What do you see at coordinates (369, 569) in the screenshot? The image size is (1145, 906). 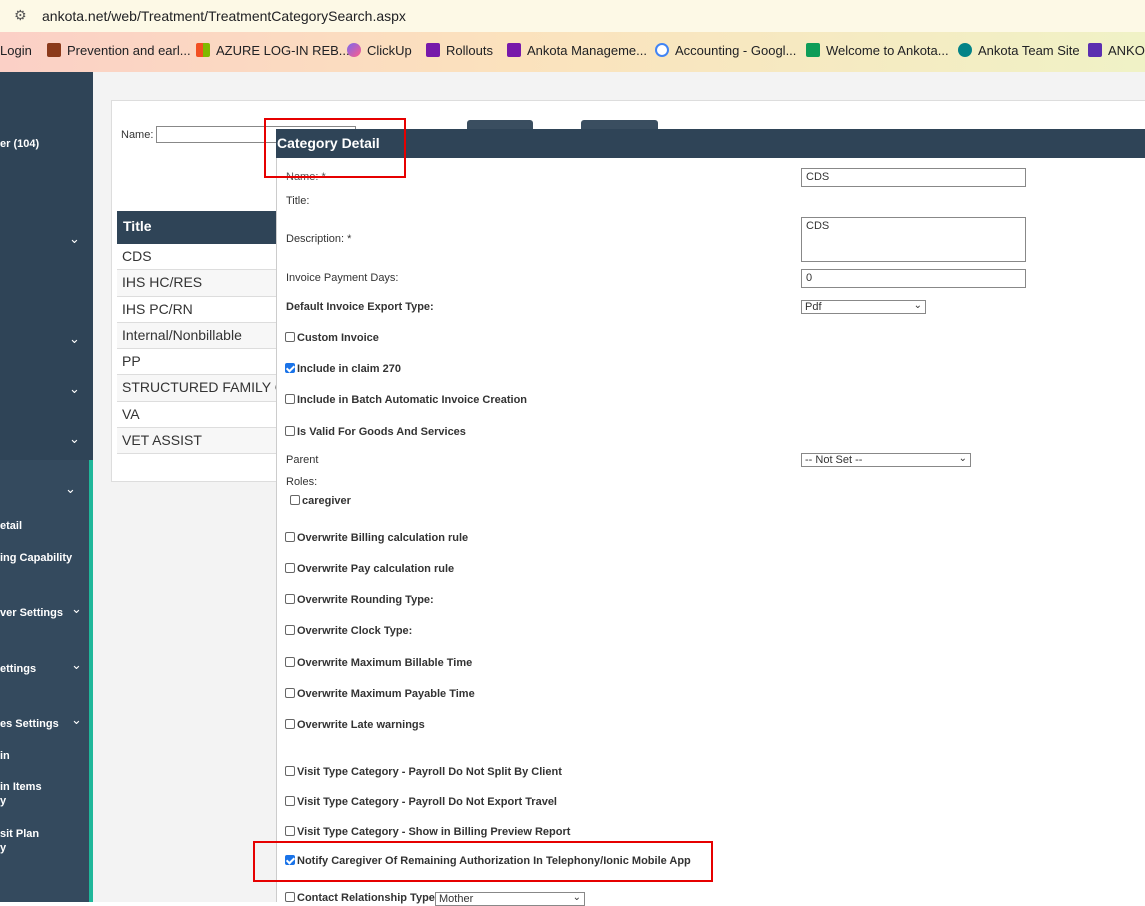 I see `ow-pay-checkbox: Overwrite Pay calculation rule` at bounding box center [369, 569].